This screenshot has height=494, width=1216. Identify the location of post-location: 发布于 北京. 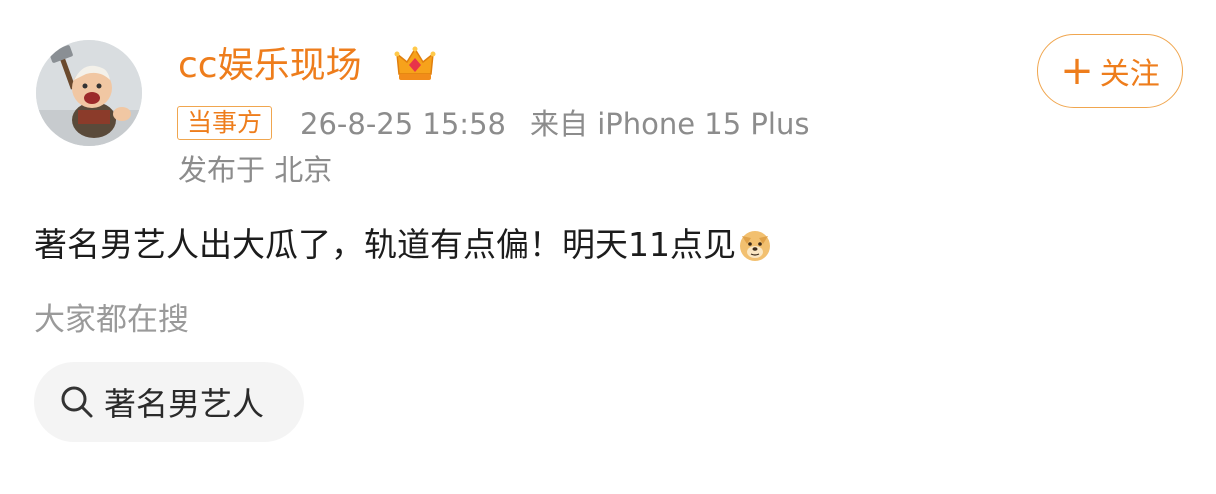
(255, 170).